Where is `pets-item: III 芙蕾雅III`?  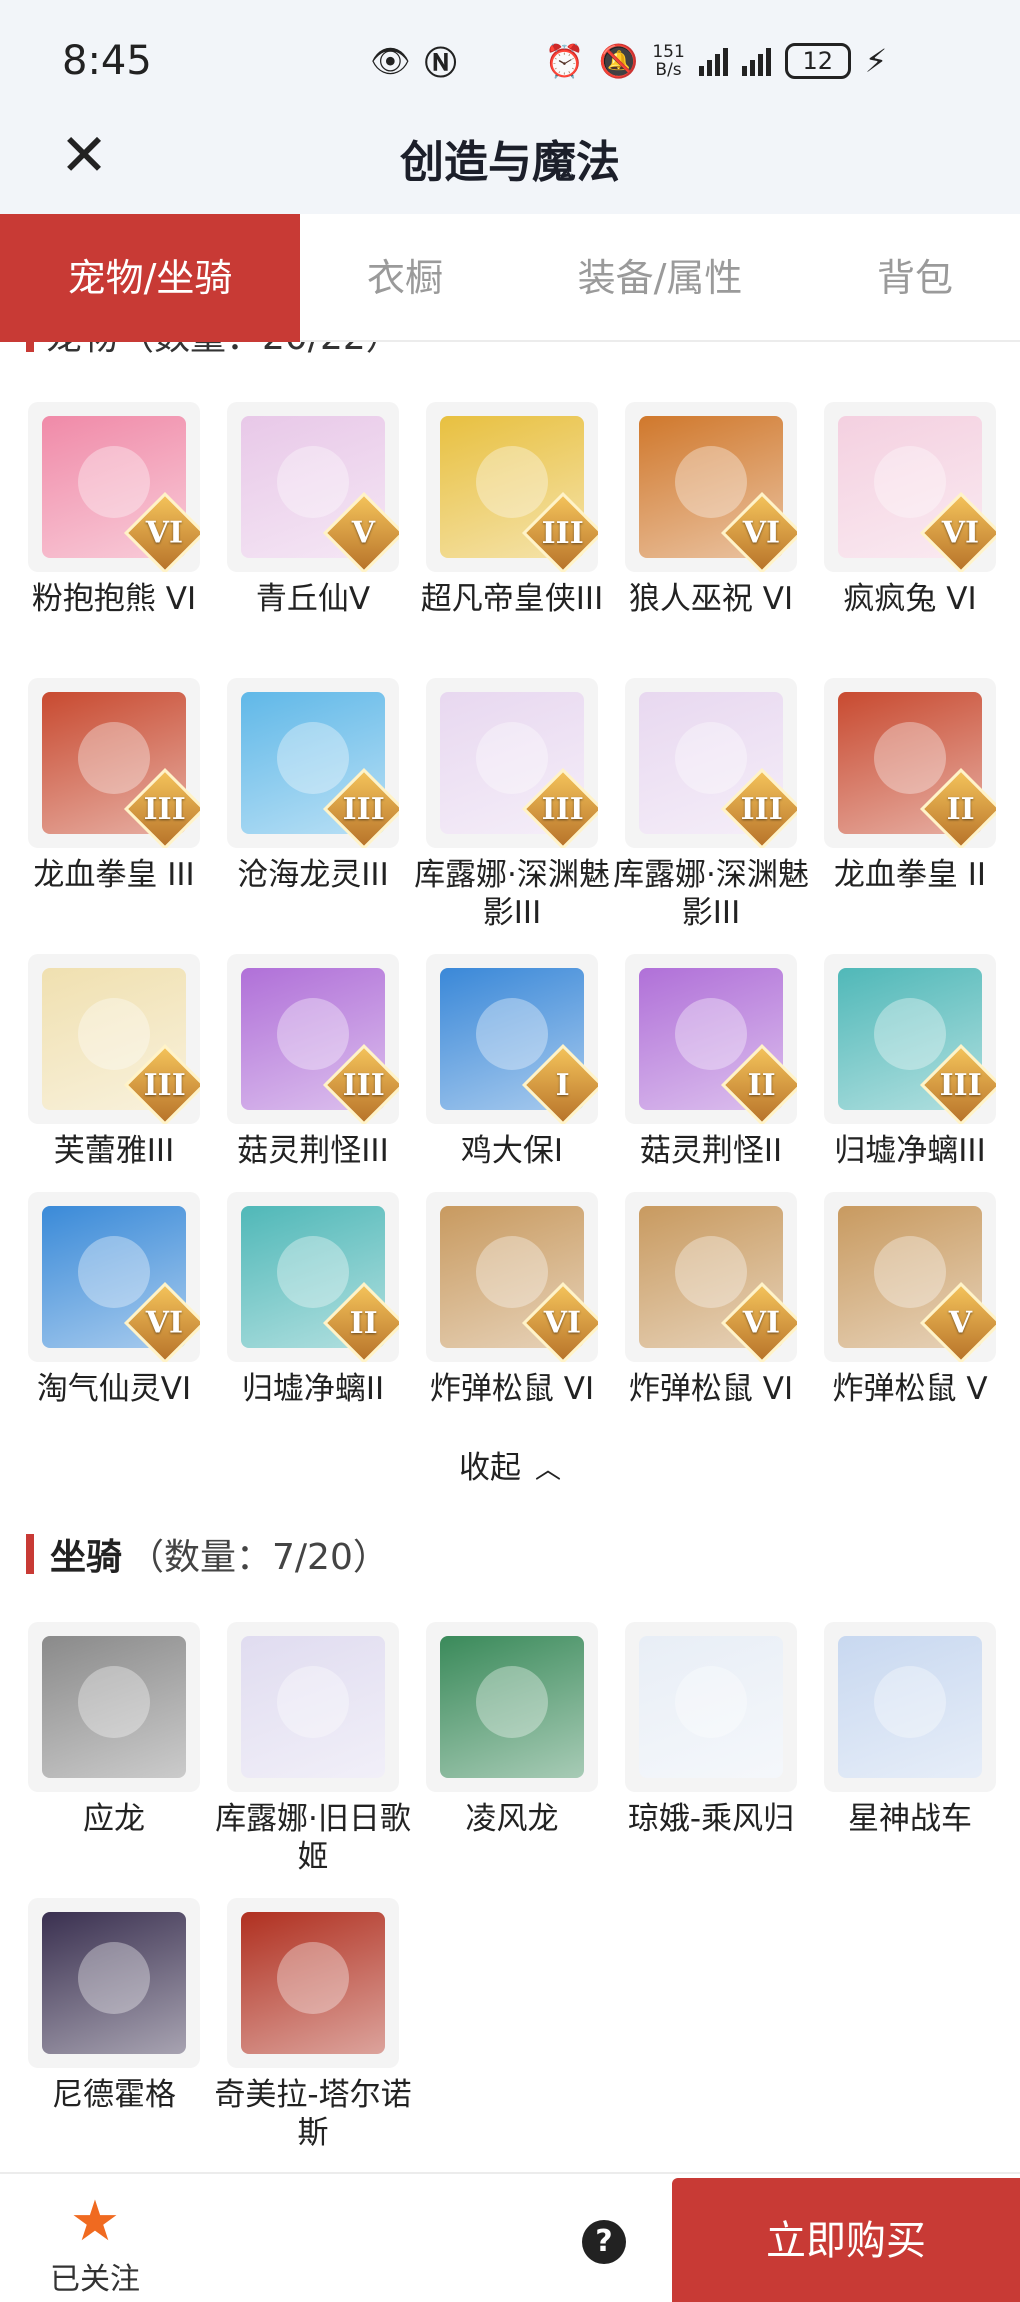 pets-item: III 芙蕾雅III is located at coordinates (114, 1062).